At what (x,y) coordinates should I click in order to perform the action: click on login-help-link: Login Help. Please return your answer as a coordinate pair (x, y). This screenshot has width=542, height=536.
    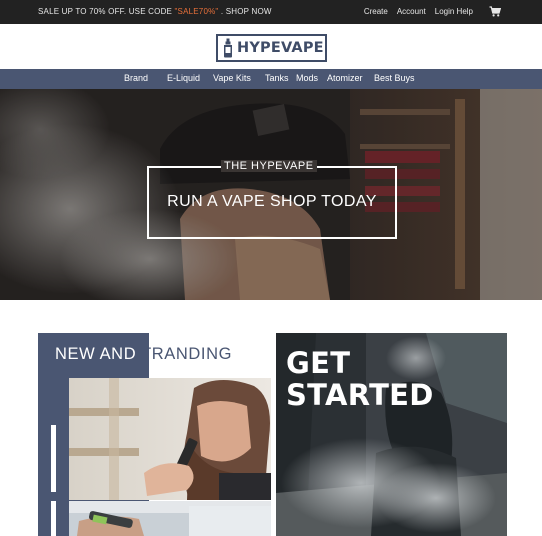
    Looking at the image, I should click on (454, 11).